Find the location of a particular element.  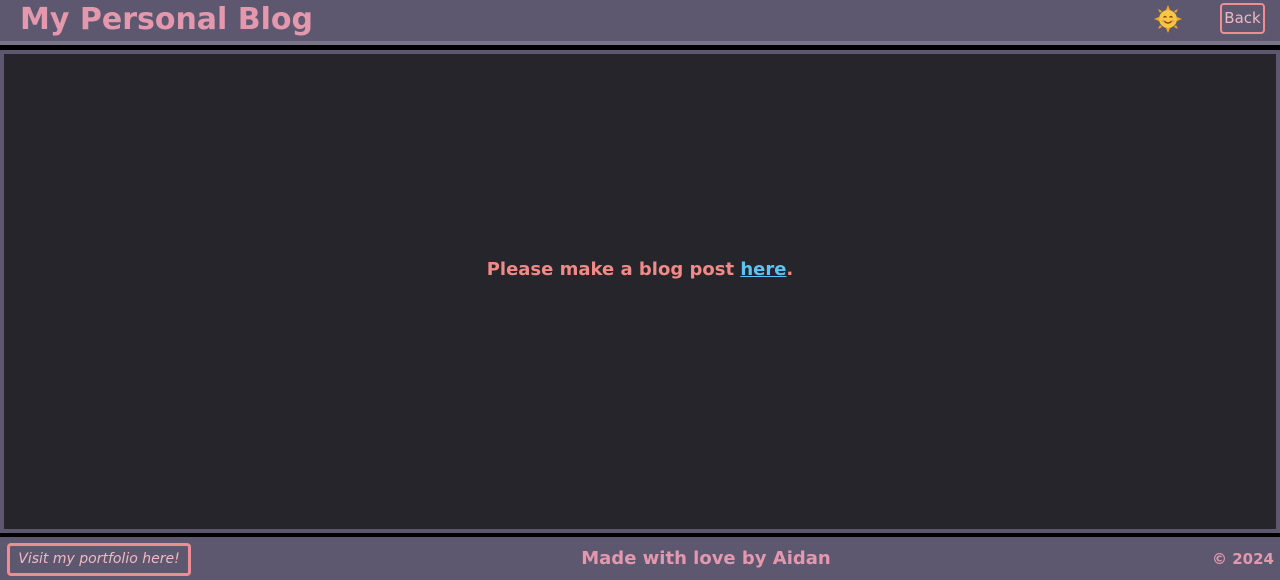

footer-copyright: © 2024 is located at coordinates (1243, 559).